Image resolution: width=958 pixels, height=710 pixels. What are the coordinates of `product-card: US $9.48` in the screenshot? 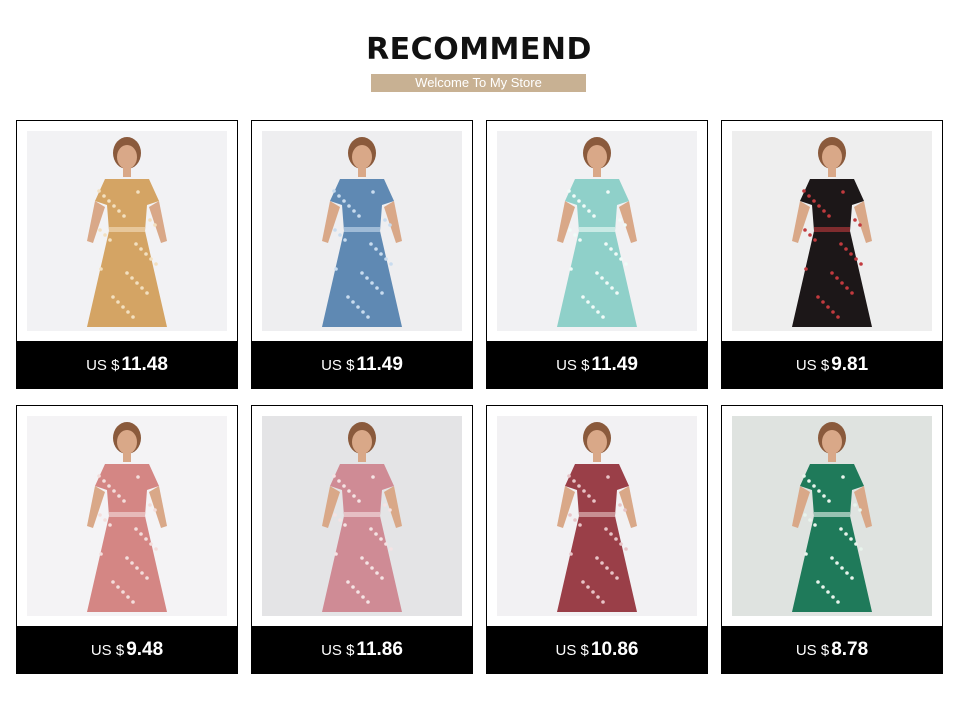 It's located at (127, 539).